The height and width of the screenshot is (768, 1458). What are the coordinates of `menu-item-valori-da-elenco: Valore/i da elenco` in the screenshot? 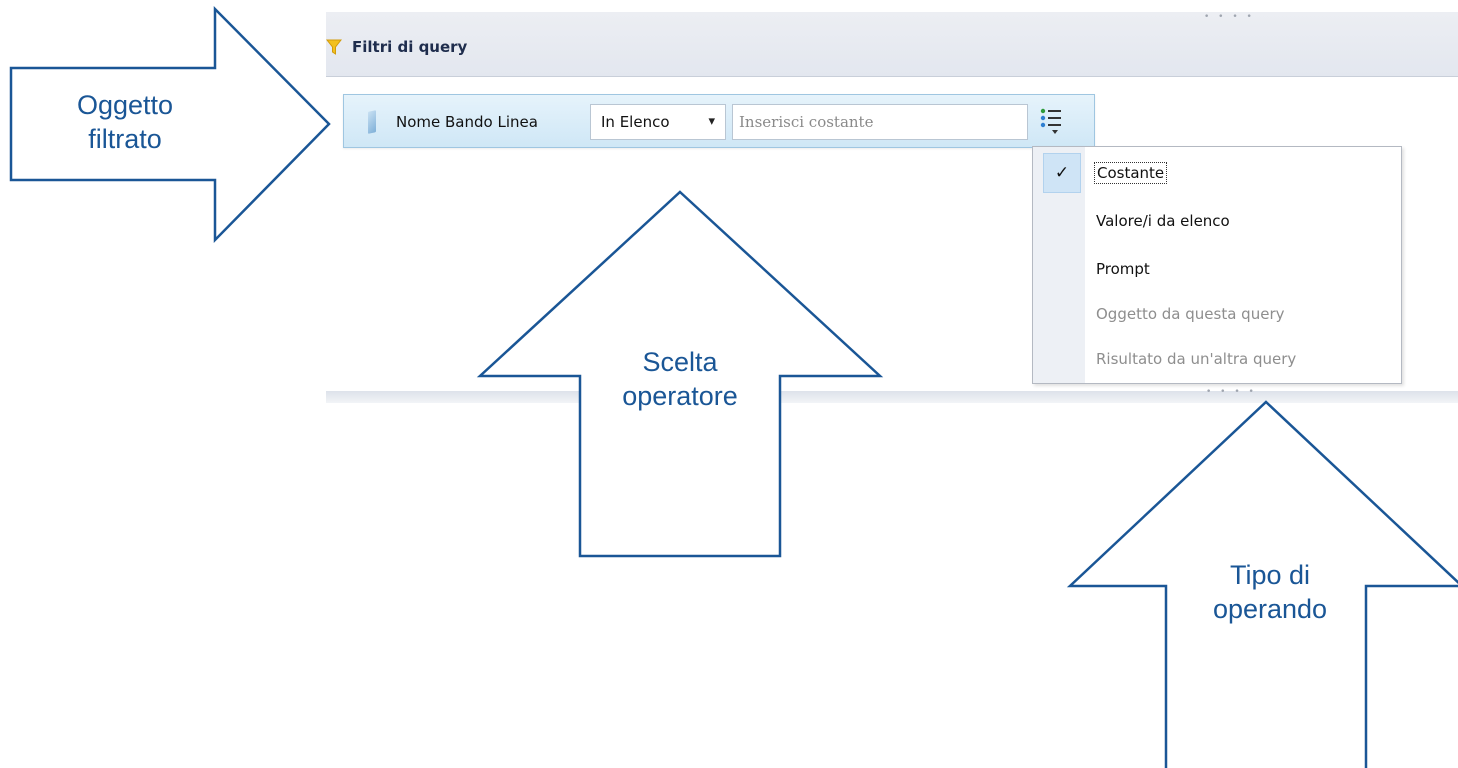 It's located at (1243, 221).